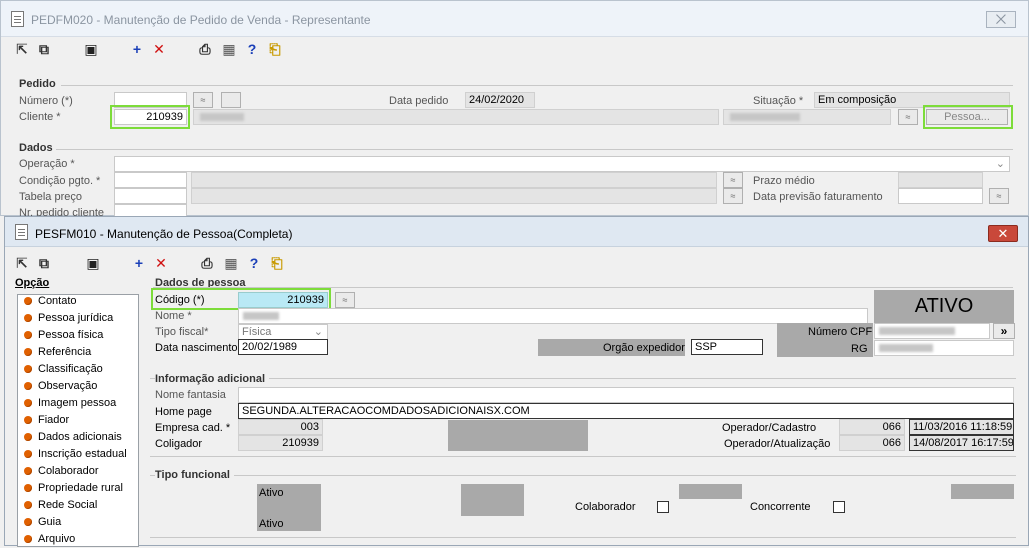  I want to click on numero-lookup-button: ≈, so click(203, 100).